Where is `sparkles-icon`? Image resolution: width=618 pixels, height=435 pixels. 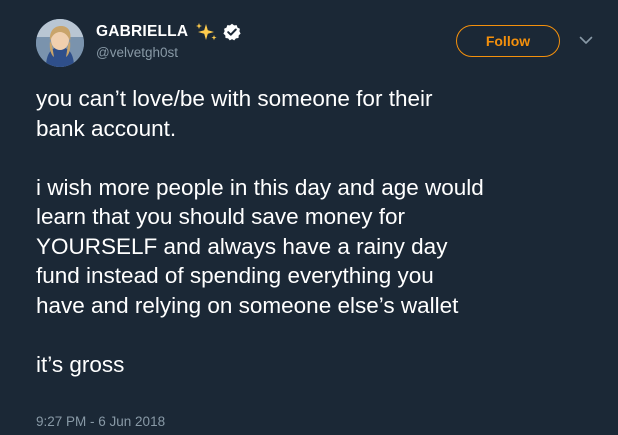 sparkles-icon is located at coordinates (206, 32).